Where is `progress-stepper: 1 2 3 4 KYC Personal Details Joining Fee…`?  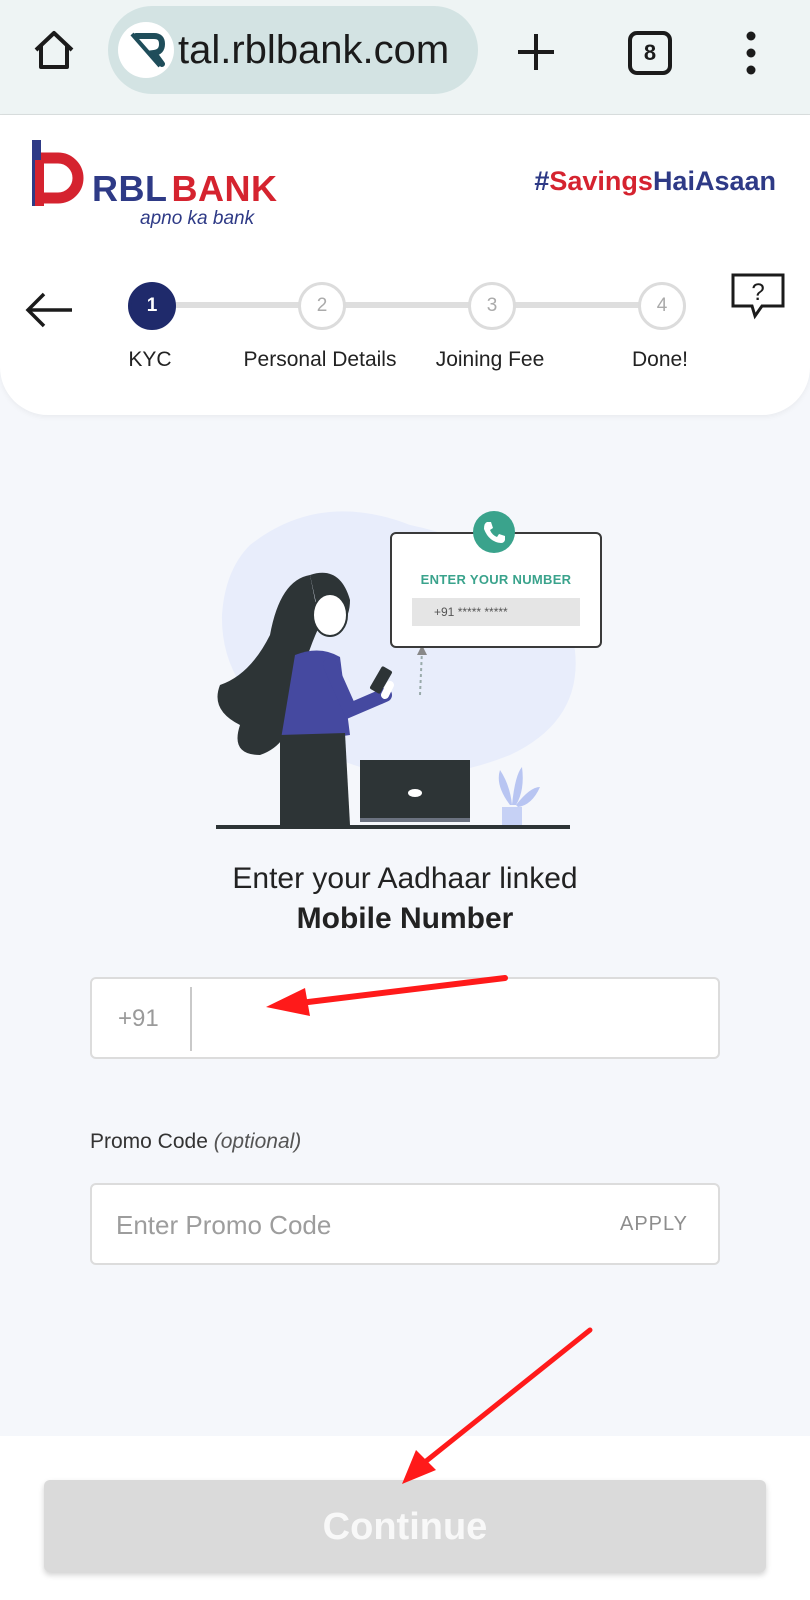
progress-stepper: 1 2 3 4 KYC Personal Details Joining Fee… is located at coordinates (405, 328).